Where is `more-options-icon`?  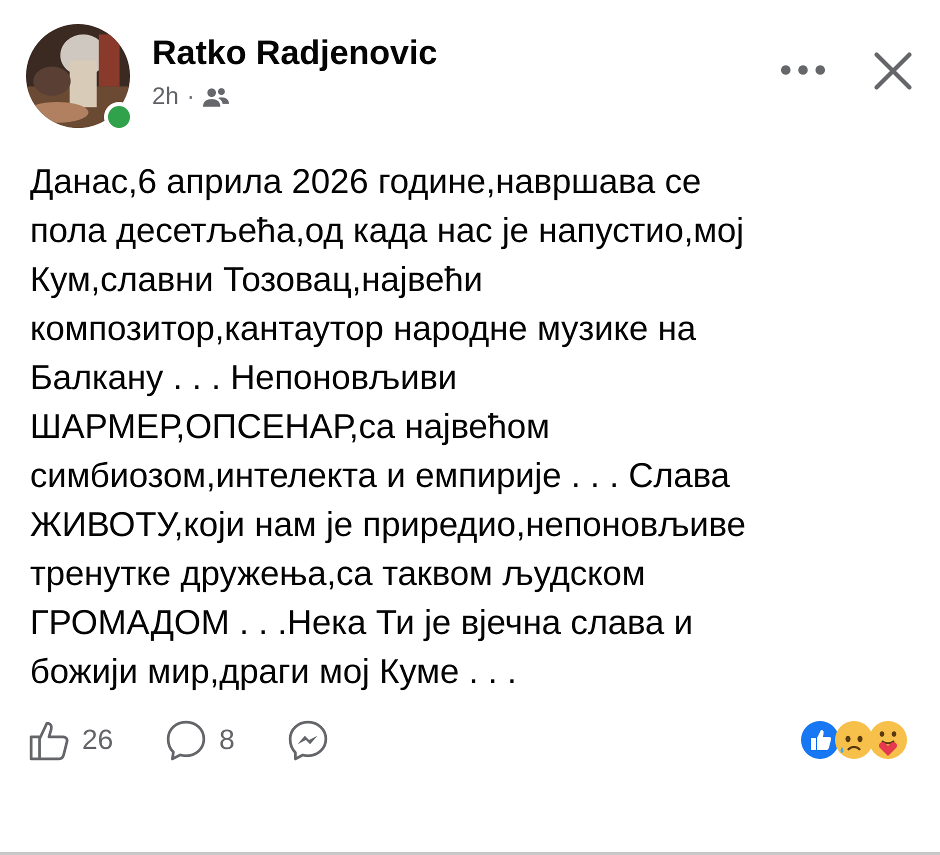
more-options-icon is located at coordinates (803, 70).